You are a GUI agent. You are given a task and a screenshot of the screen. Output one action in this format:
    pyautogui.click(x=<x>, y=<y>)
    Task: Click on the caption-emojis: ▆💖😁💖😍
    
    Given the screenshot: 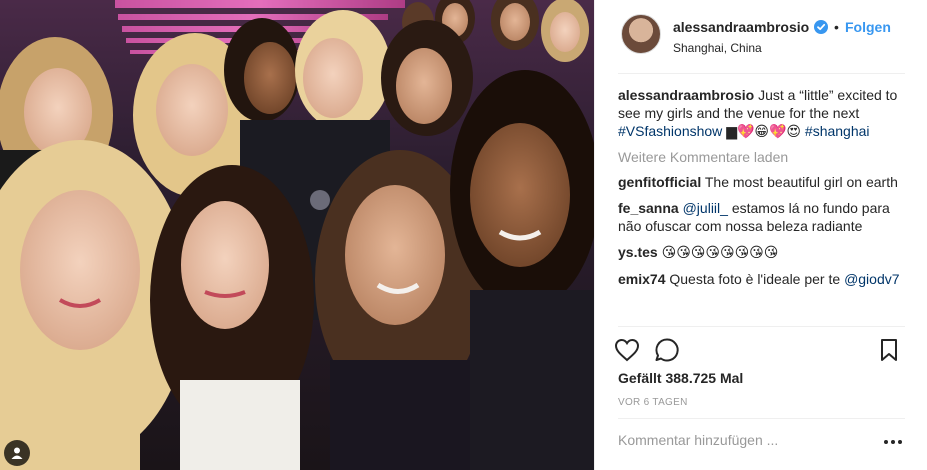 What is the action you would take?
    pyautogui.click(x=764, y=132)
    